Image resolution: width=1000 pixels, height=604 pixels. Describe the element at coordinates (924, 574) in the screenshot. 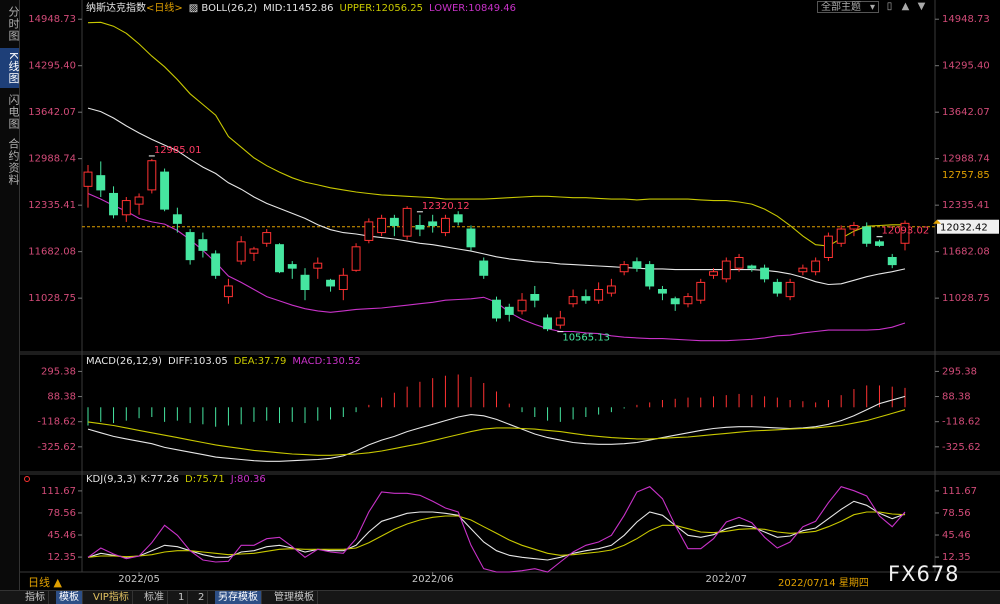

I see `watermark: FX678` at that location.